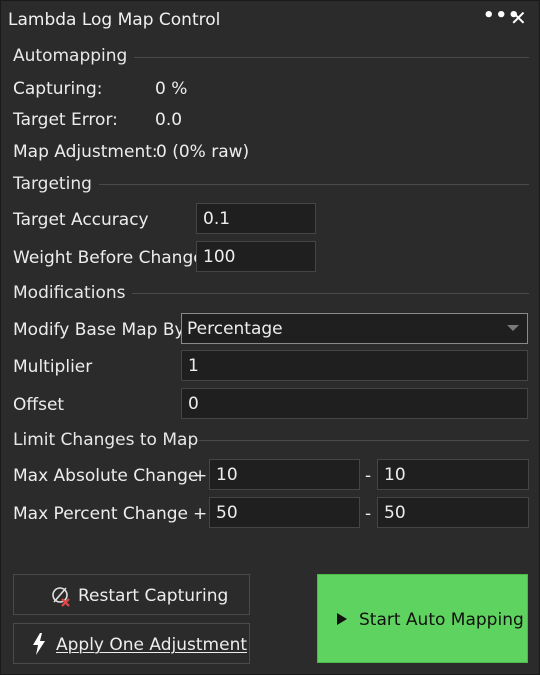 The width and height of the screenshot is (540, 675). I want to click on target-error-label: Target Error:, so click(65, 120).